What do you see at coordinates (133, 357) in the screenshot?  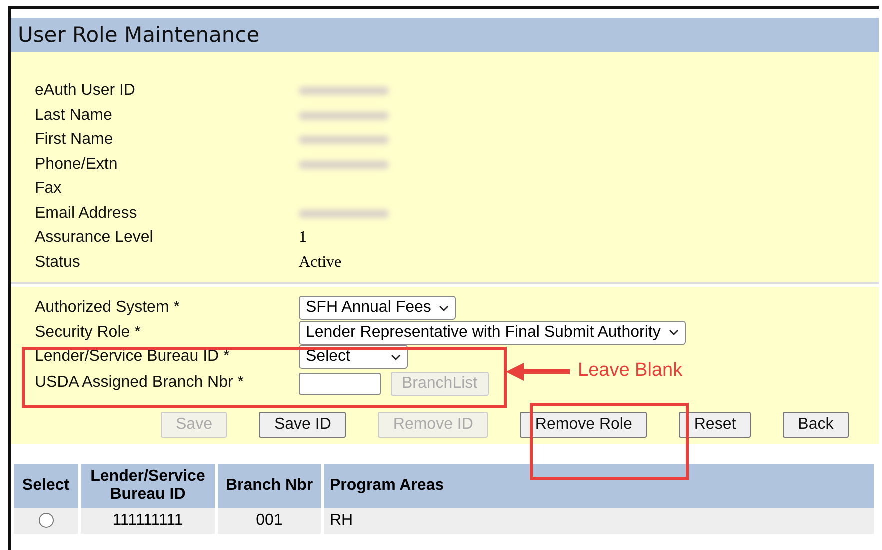 I see `field-label: Lender/Service Bureau ID *` at bounding box center [133, 357].